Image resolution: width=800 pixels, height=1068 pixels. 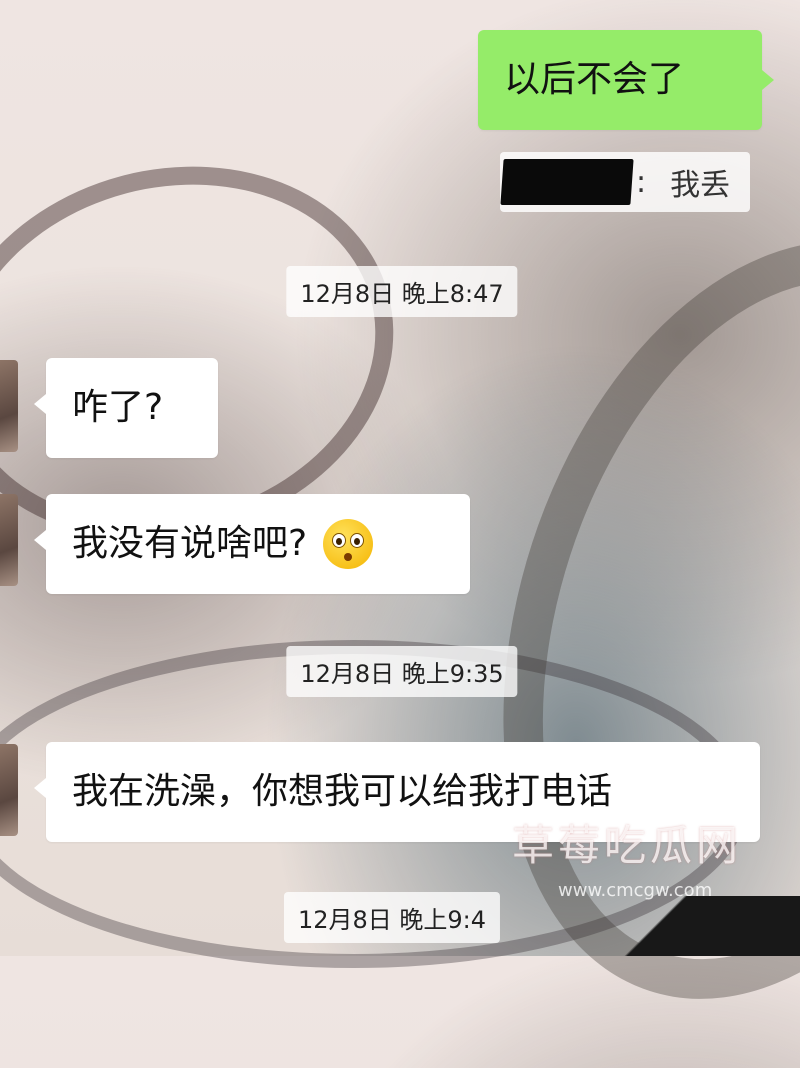 What do you see at coordinates (342, 791) in the screenshot?
I see `message-text: 我在洗澡，你想我可以给我打电话` at bounding box center [342, 791].